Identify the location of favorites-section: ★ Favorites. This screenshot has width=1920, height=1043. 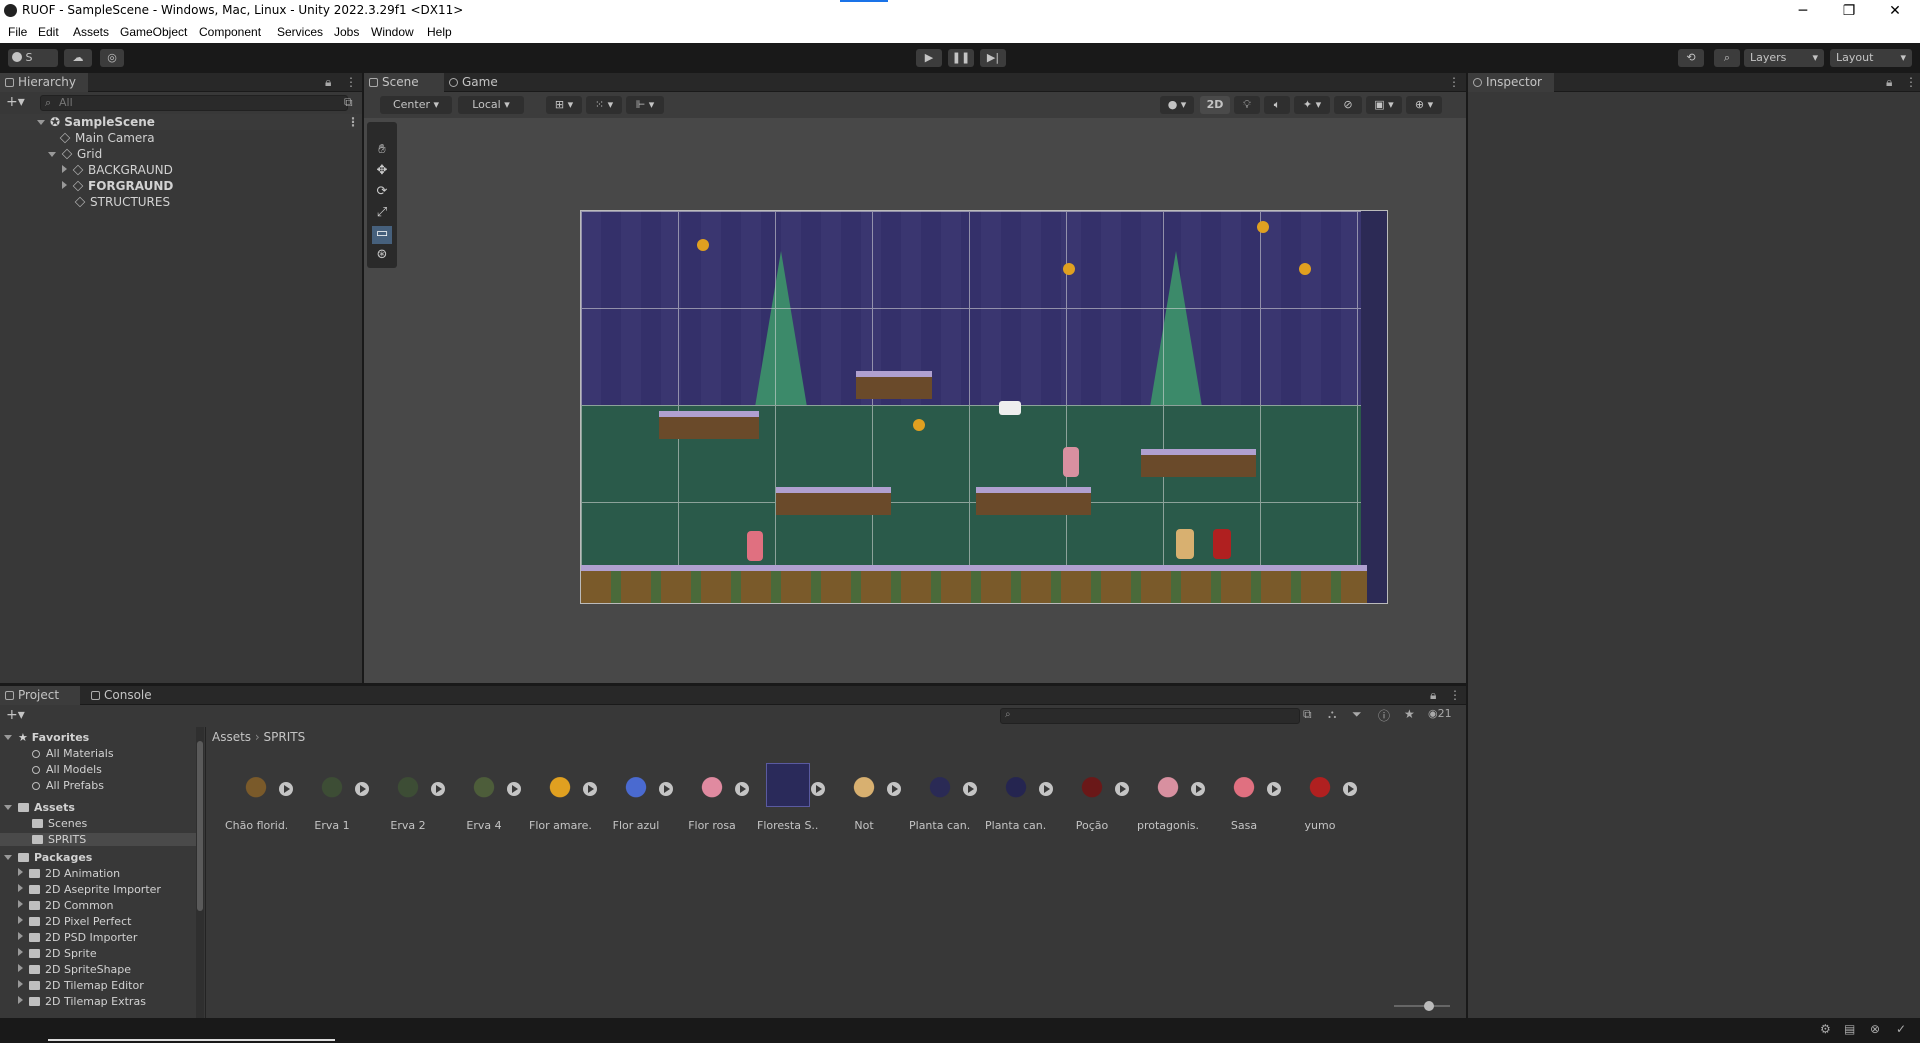
(46, 737).